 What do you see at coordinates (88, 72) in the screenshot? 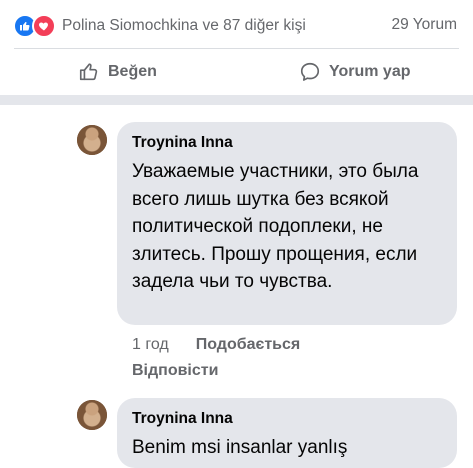
I see `thumbs-up-icon` at bounding box center [88, 72].